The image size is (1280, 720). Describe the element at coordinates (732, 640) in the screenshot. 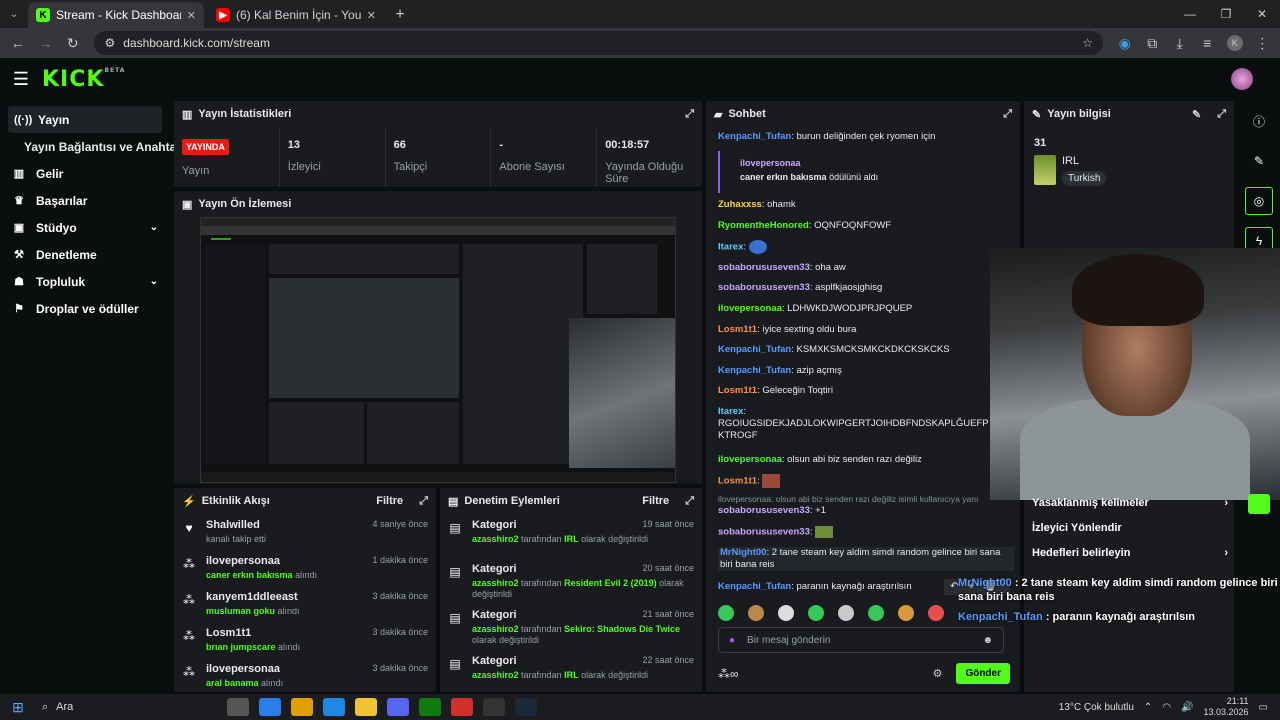

I see `mic-icon: ●` at that location.